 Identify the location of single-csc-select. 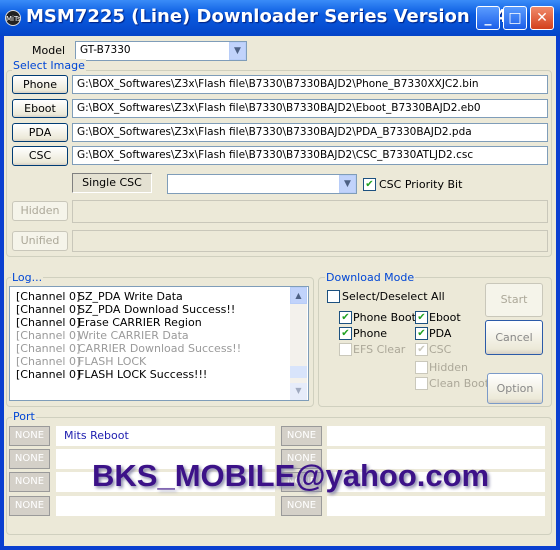
(262, 184).